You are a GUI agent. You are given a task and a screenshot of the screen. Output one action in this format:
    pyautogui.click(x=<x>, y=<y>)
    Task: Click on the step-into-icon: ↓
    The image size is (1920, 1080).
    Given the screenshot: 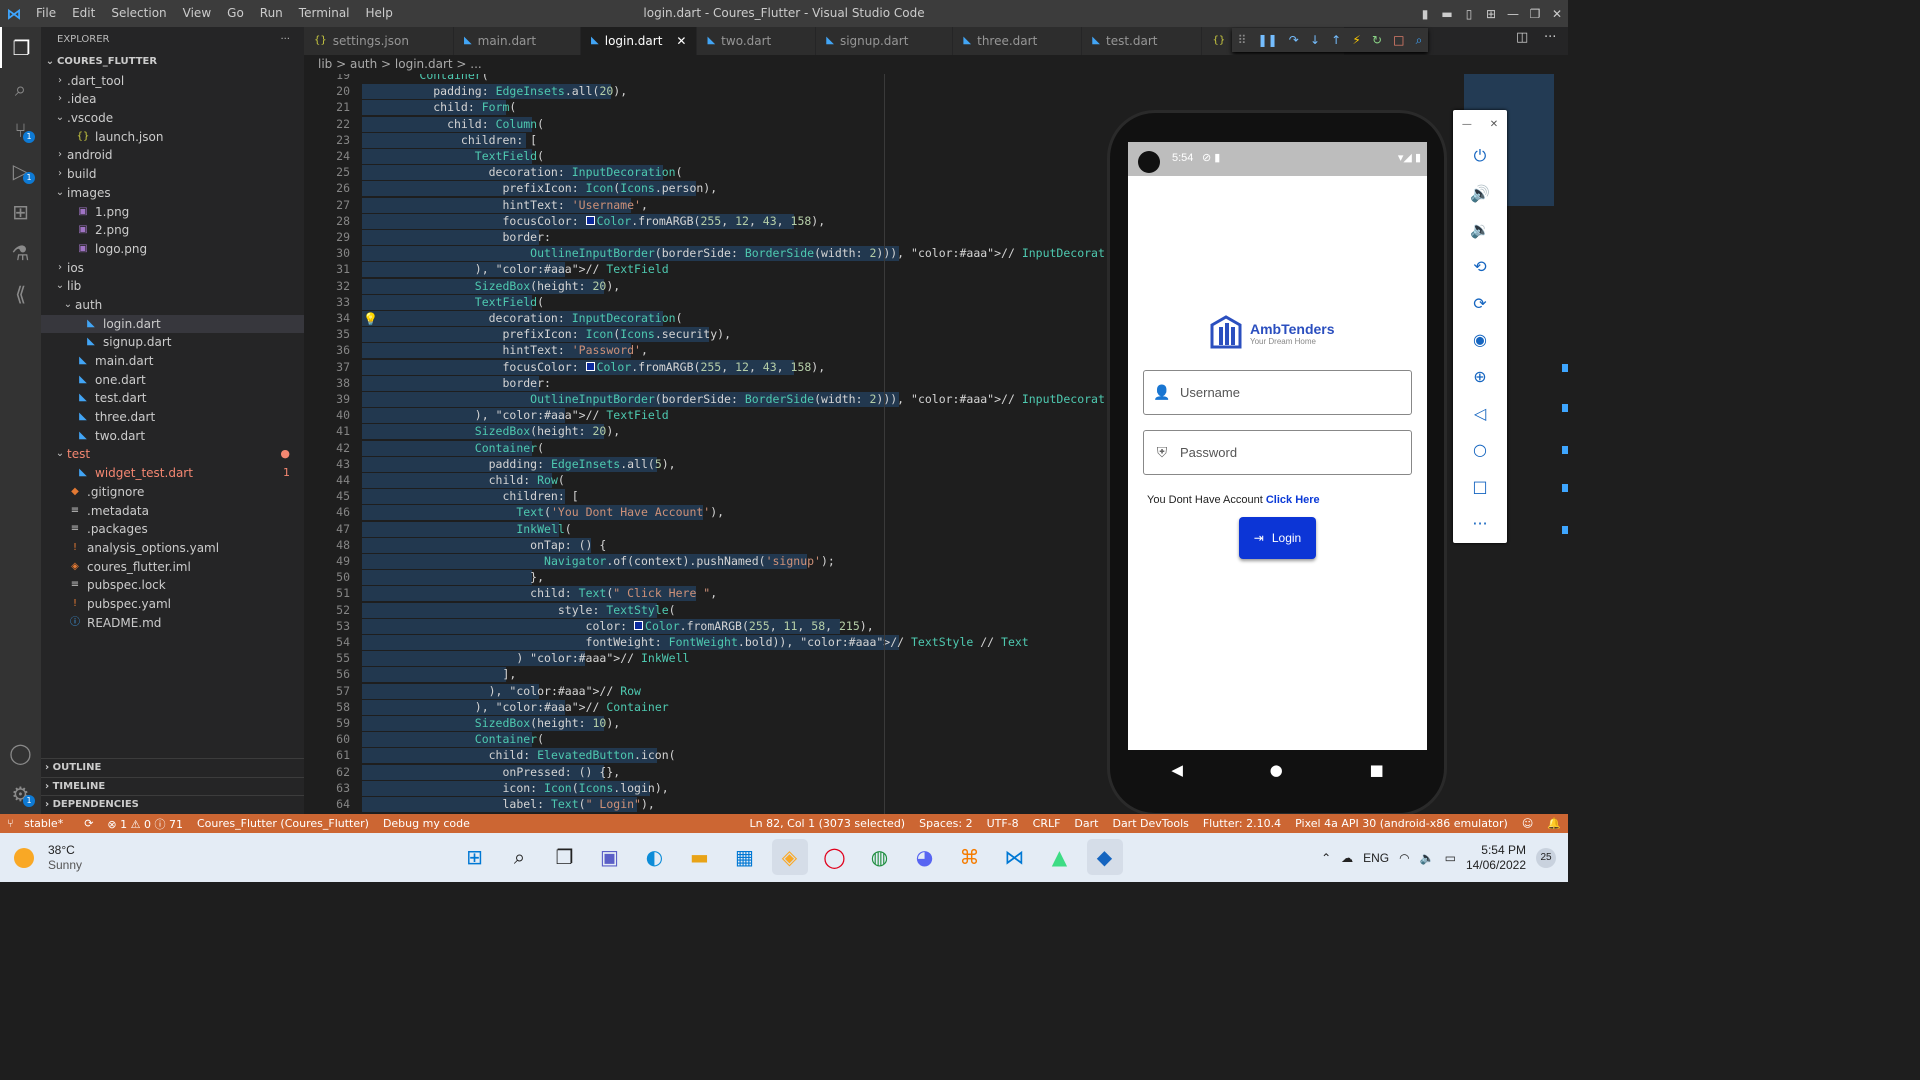 What is the action you would take?
    pyautogui.click(x=1315, y=40)
    